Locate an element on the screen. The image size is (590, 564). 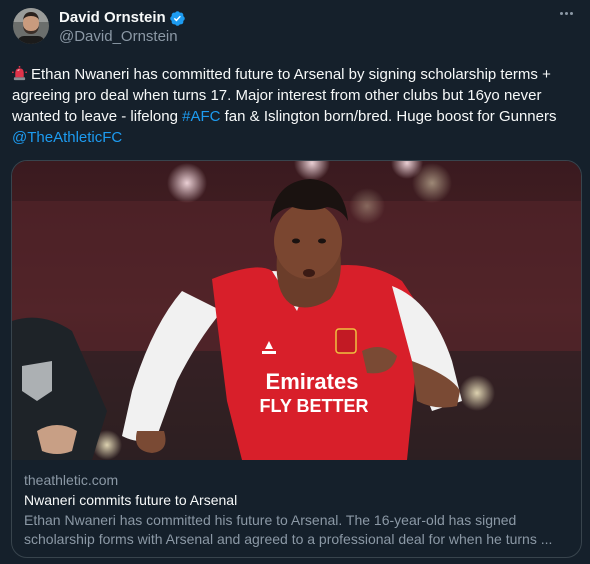
avatar-photo is located at coordinates (31, 26).